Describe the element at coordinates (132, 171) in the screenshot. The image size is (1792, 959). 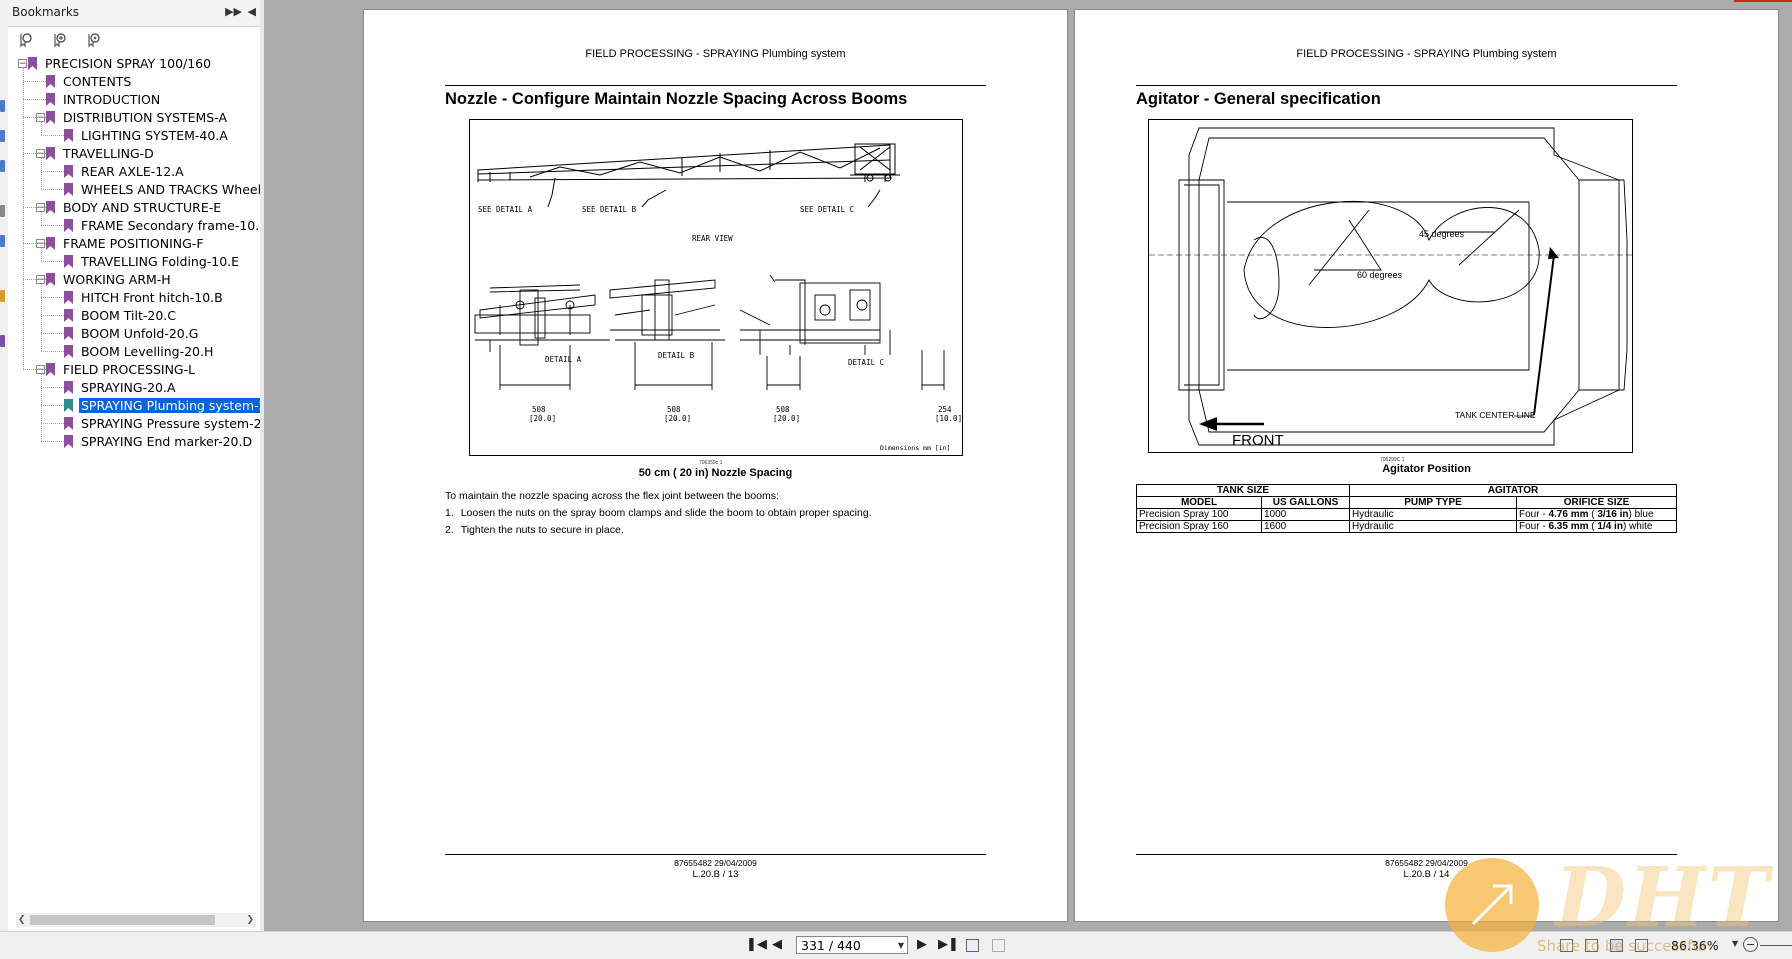
I see `bookmark-label: REAR AXLE-12.A` at that location.